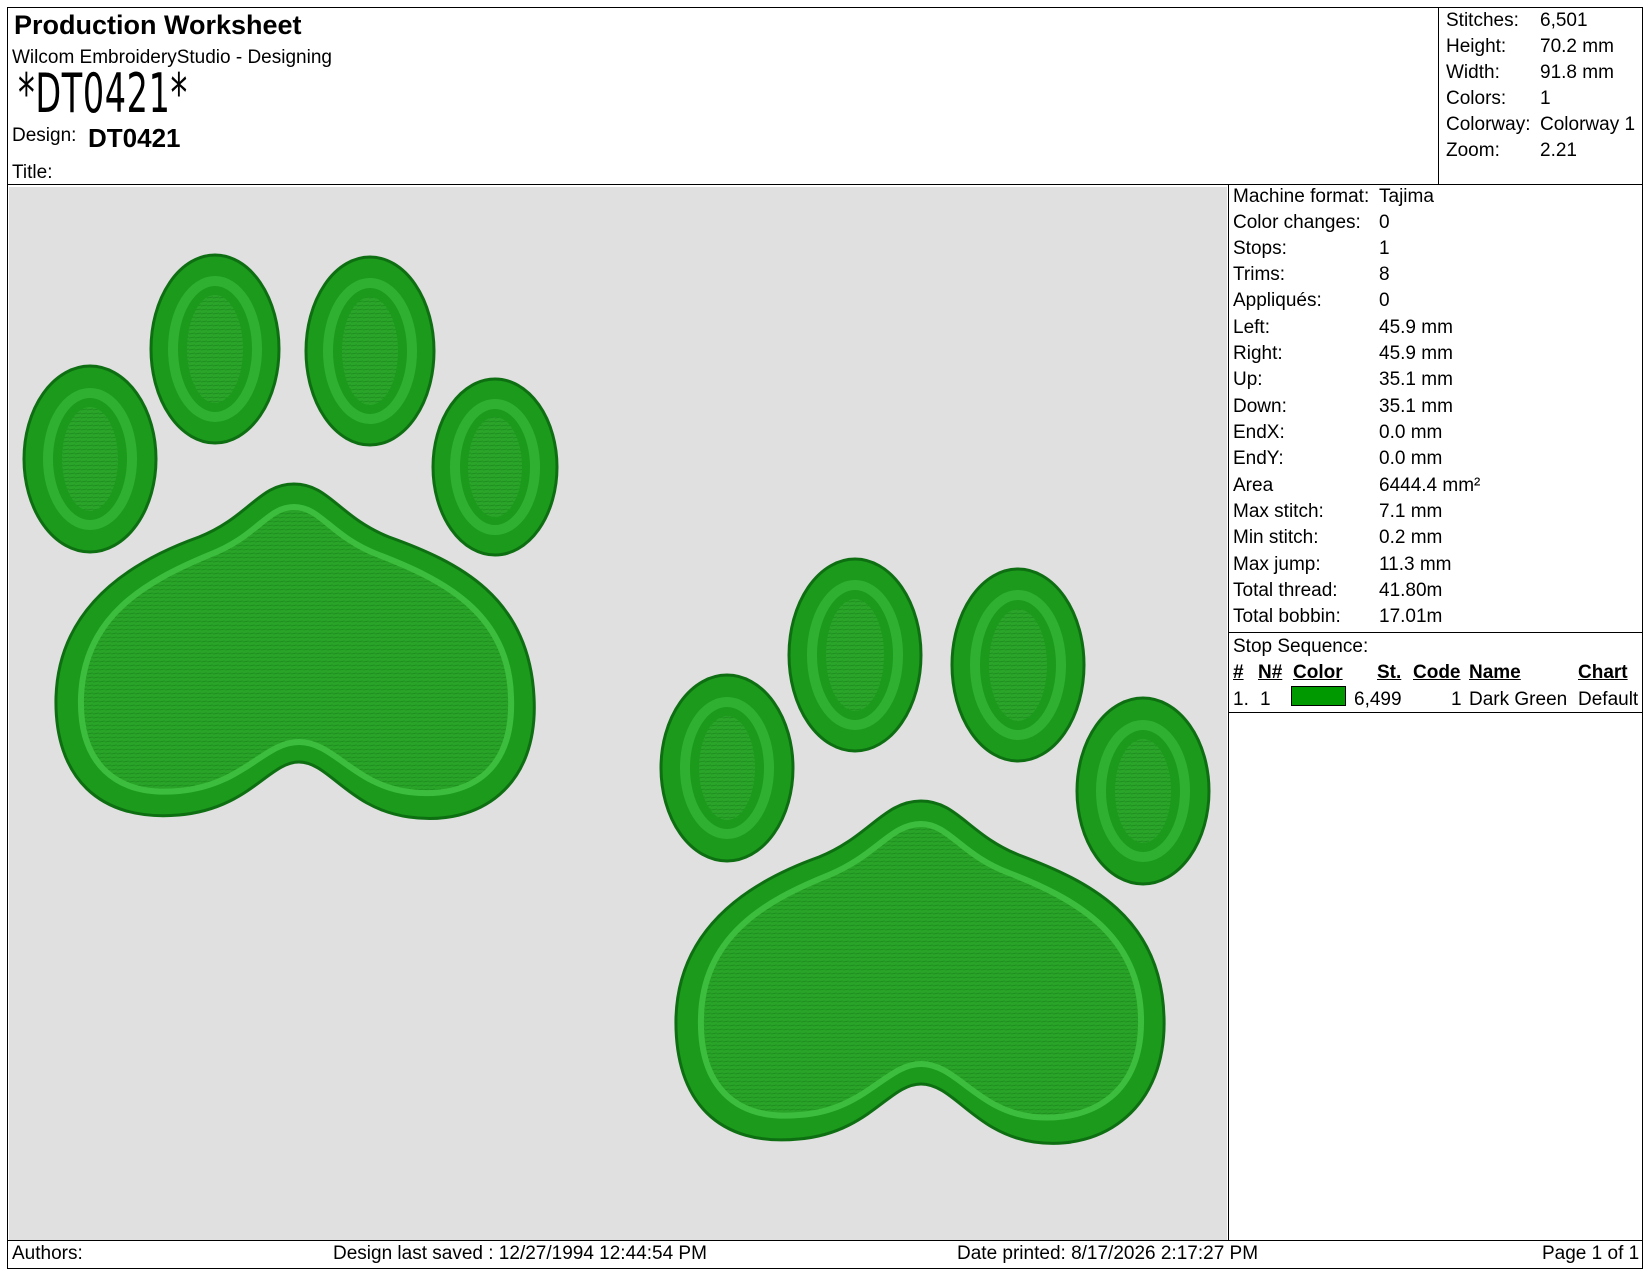 Image resolution: width=1650 pixels, height=1275 pixels. I want to click on info-label: Machine format:, so click(1301, 196).